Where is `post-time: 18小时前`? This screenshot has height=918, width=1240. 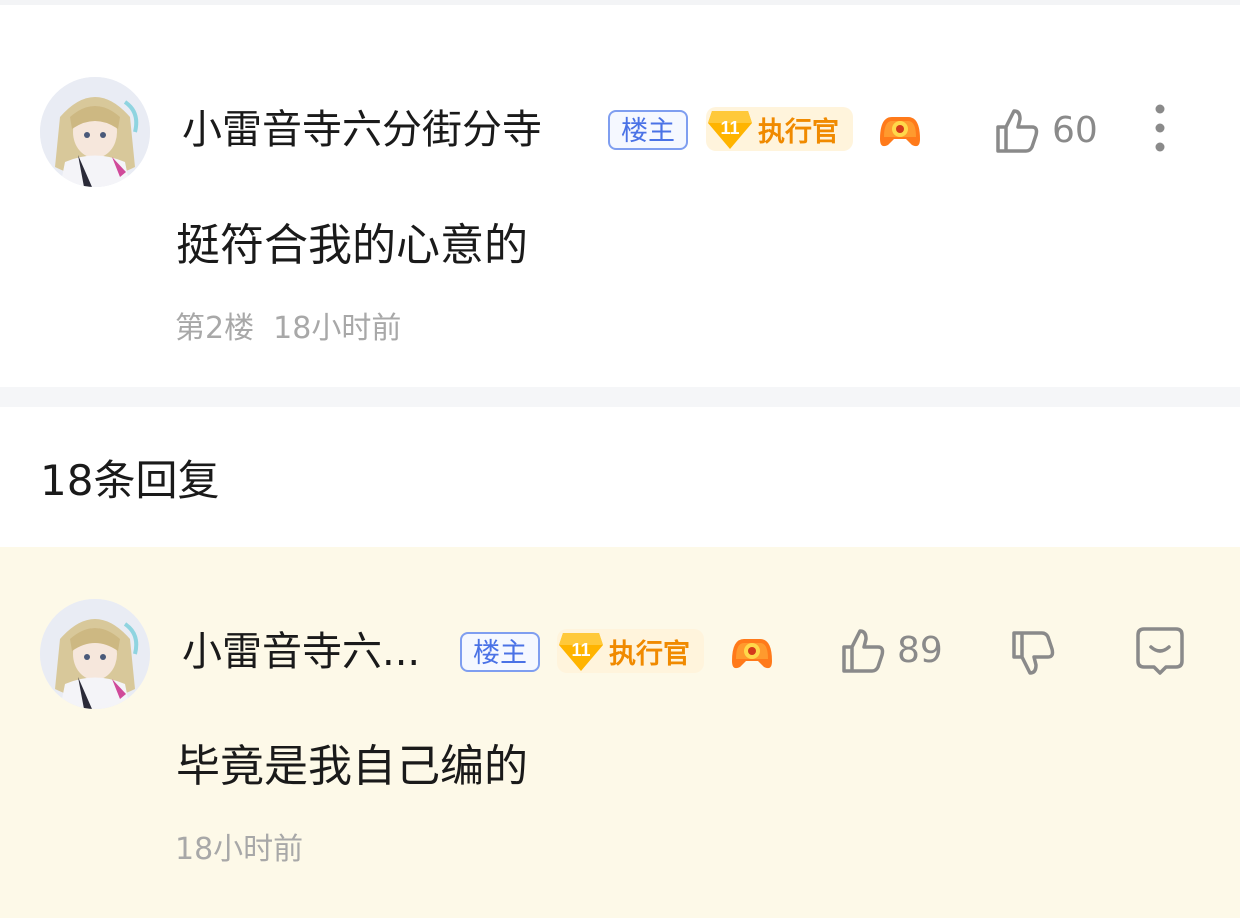 post-time: 18小时前 is located at coordinates (337, 328).